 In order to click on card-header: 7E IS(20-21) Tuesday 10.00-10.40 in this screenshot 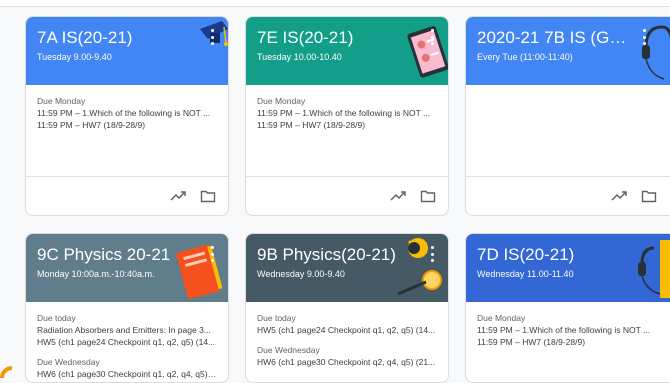, I will do `click(347, 51)`.